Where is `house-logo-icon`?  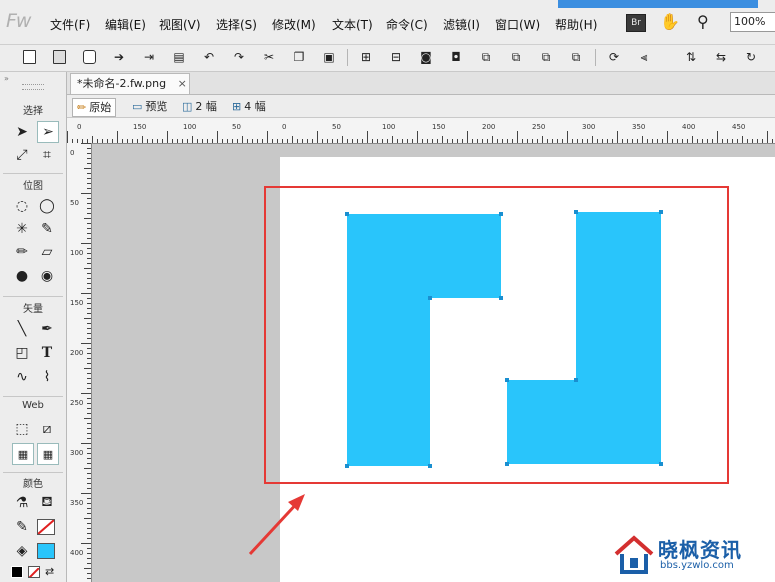
house-logo-icon is located at coordinates (634, 554).